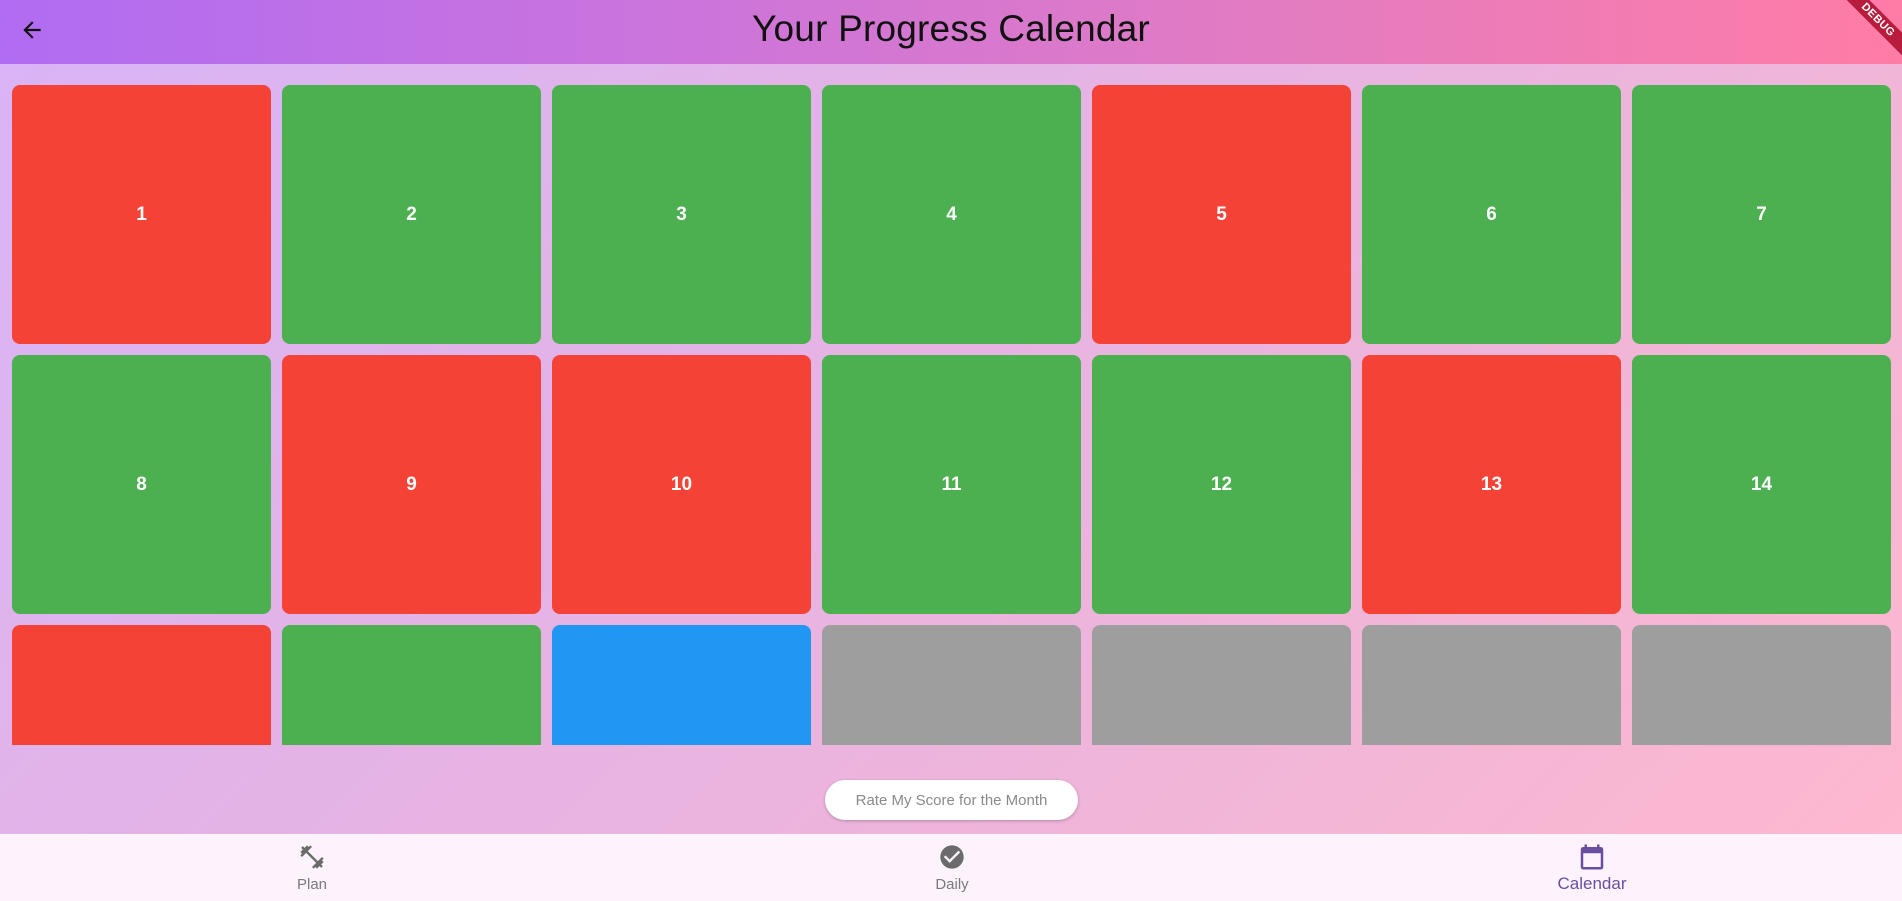  What do you see at coordinates (141, 214) in the screenshot?
I see `calendar-day-1: 1` at bounding box center [141, 214].